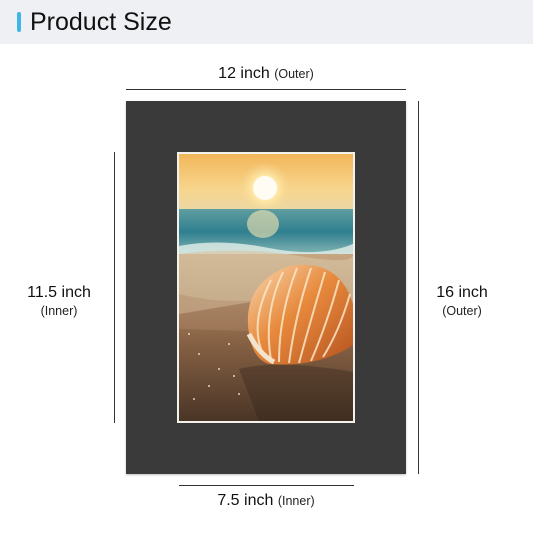 The width and height of the screenshot is (533, 533). Describe the element at coordinates (462, 292) in the screenshot. I see `right-dimension-value: 16 inch` at that location.